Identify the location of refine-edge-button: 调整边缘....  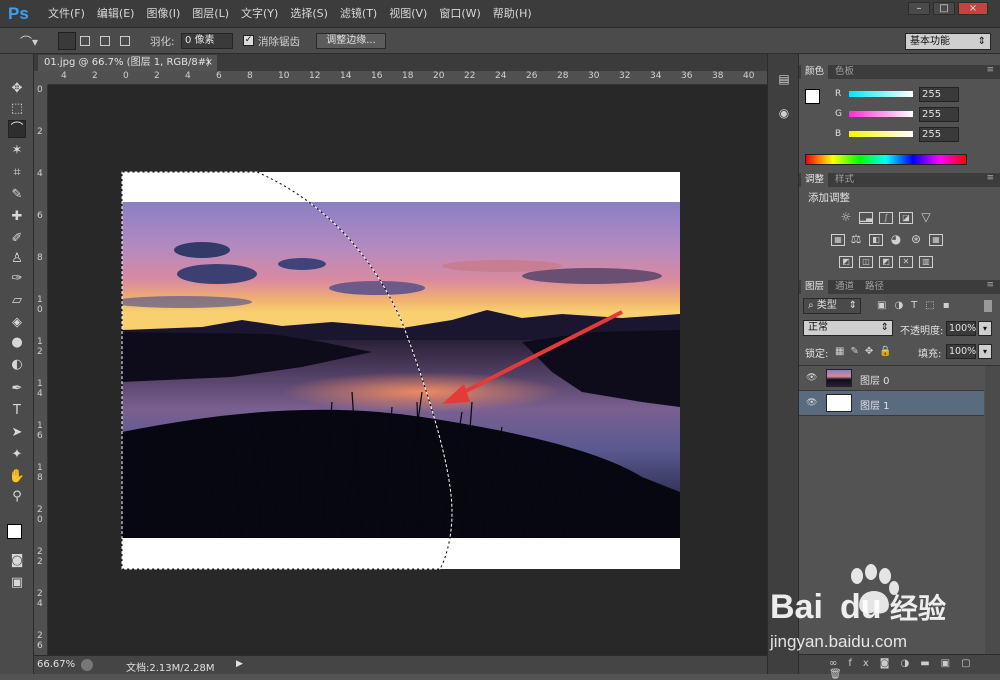
(351, 41).